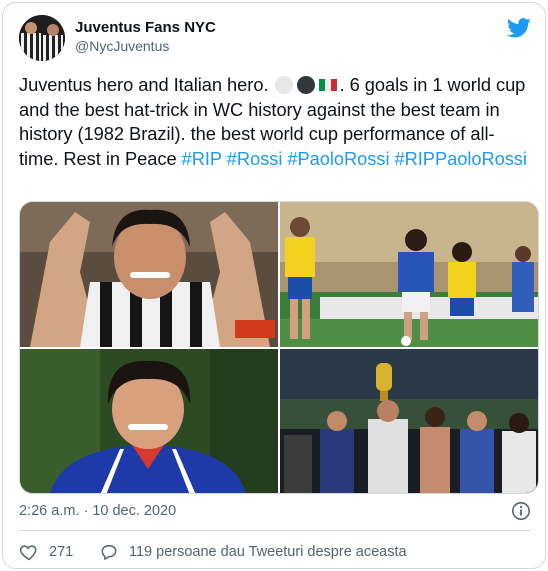  Describe the element at coordinates (275, 38) in the screenshot. I see `tweet-header: Juventus Fans NYC @NycJuventus` at that location.